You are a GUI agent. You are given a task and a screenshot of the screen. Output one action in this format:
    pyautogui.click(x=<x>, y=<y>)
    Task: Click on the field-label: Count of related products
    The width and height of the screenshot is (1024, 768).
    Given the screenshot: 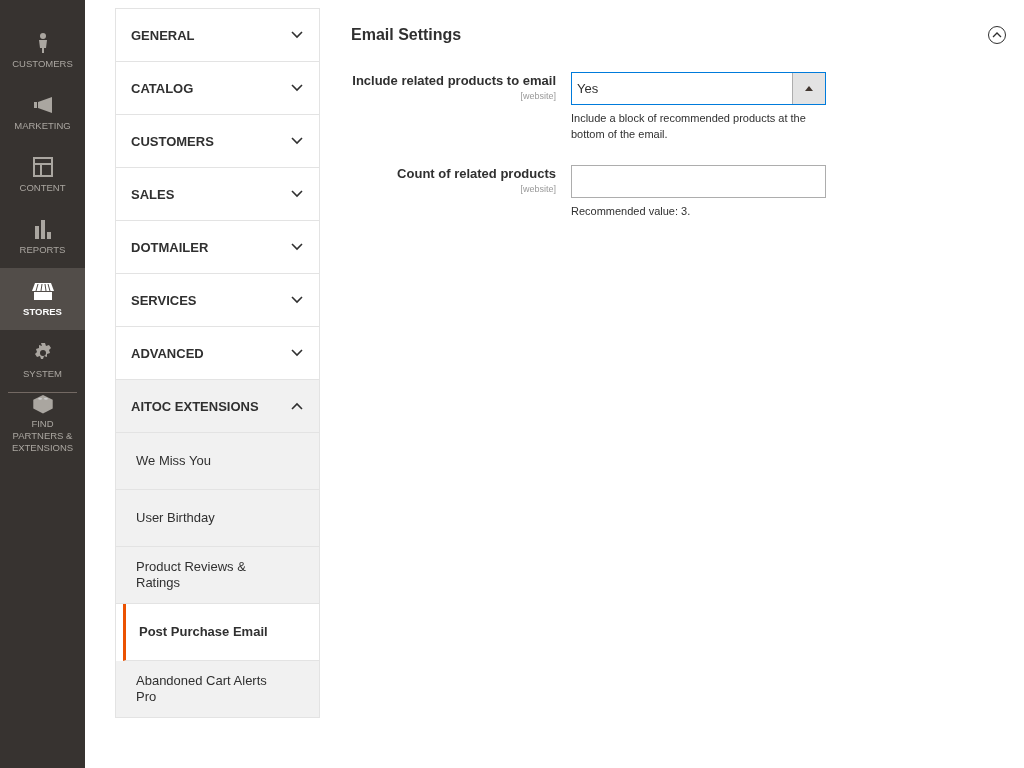 What is the action you would take?
    pyautogui.click(x=476, y=173)
    